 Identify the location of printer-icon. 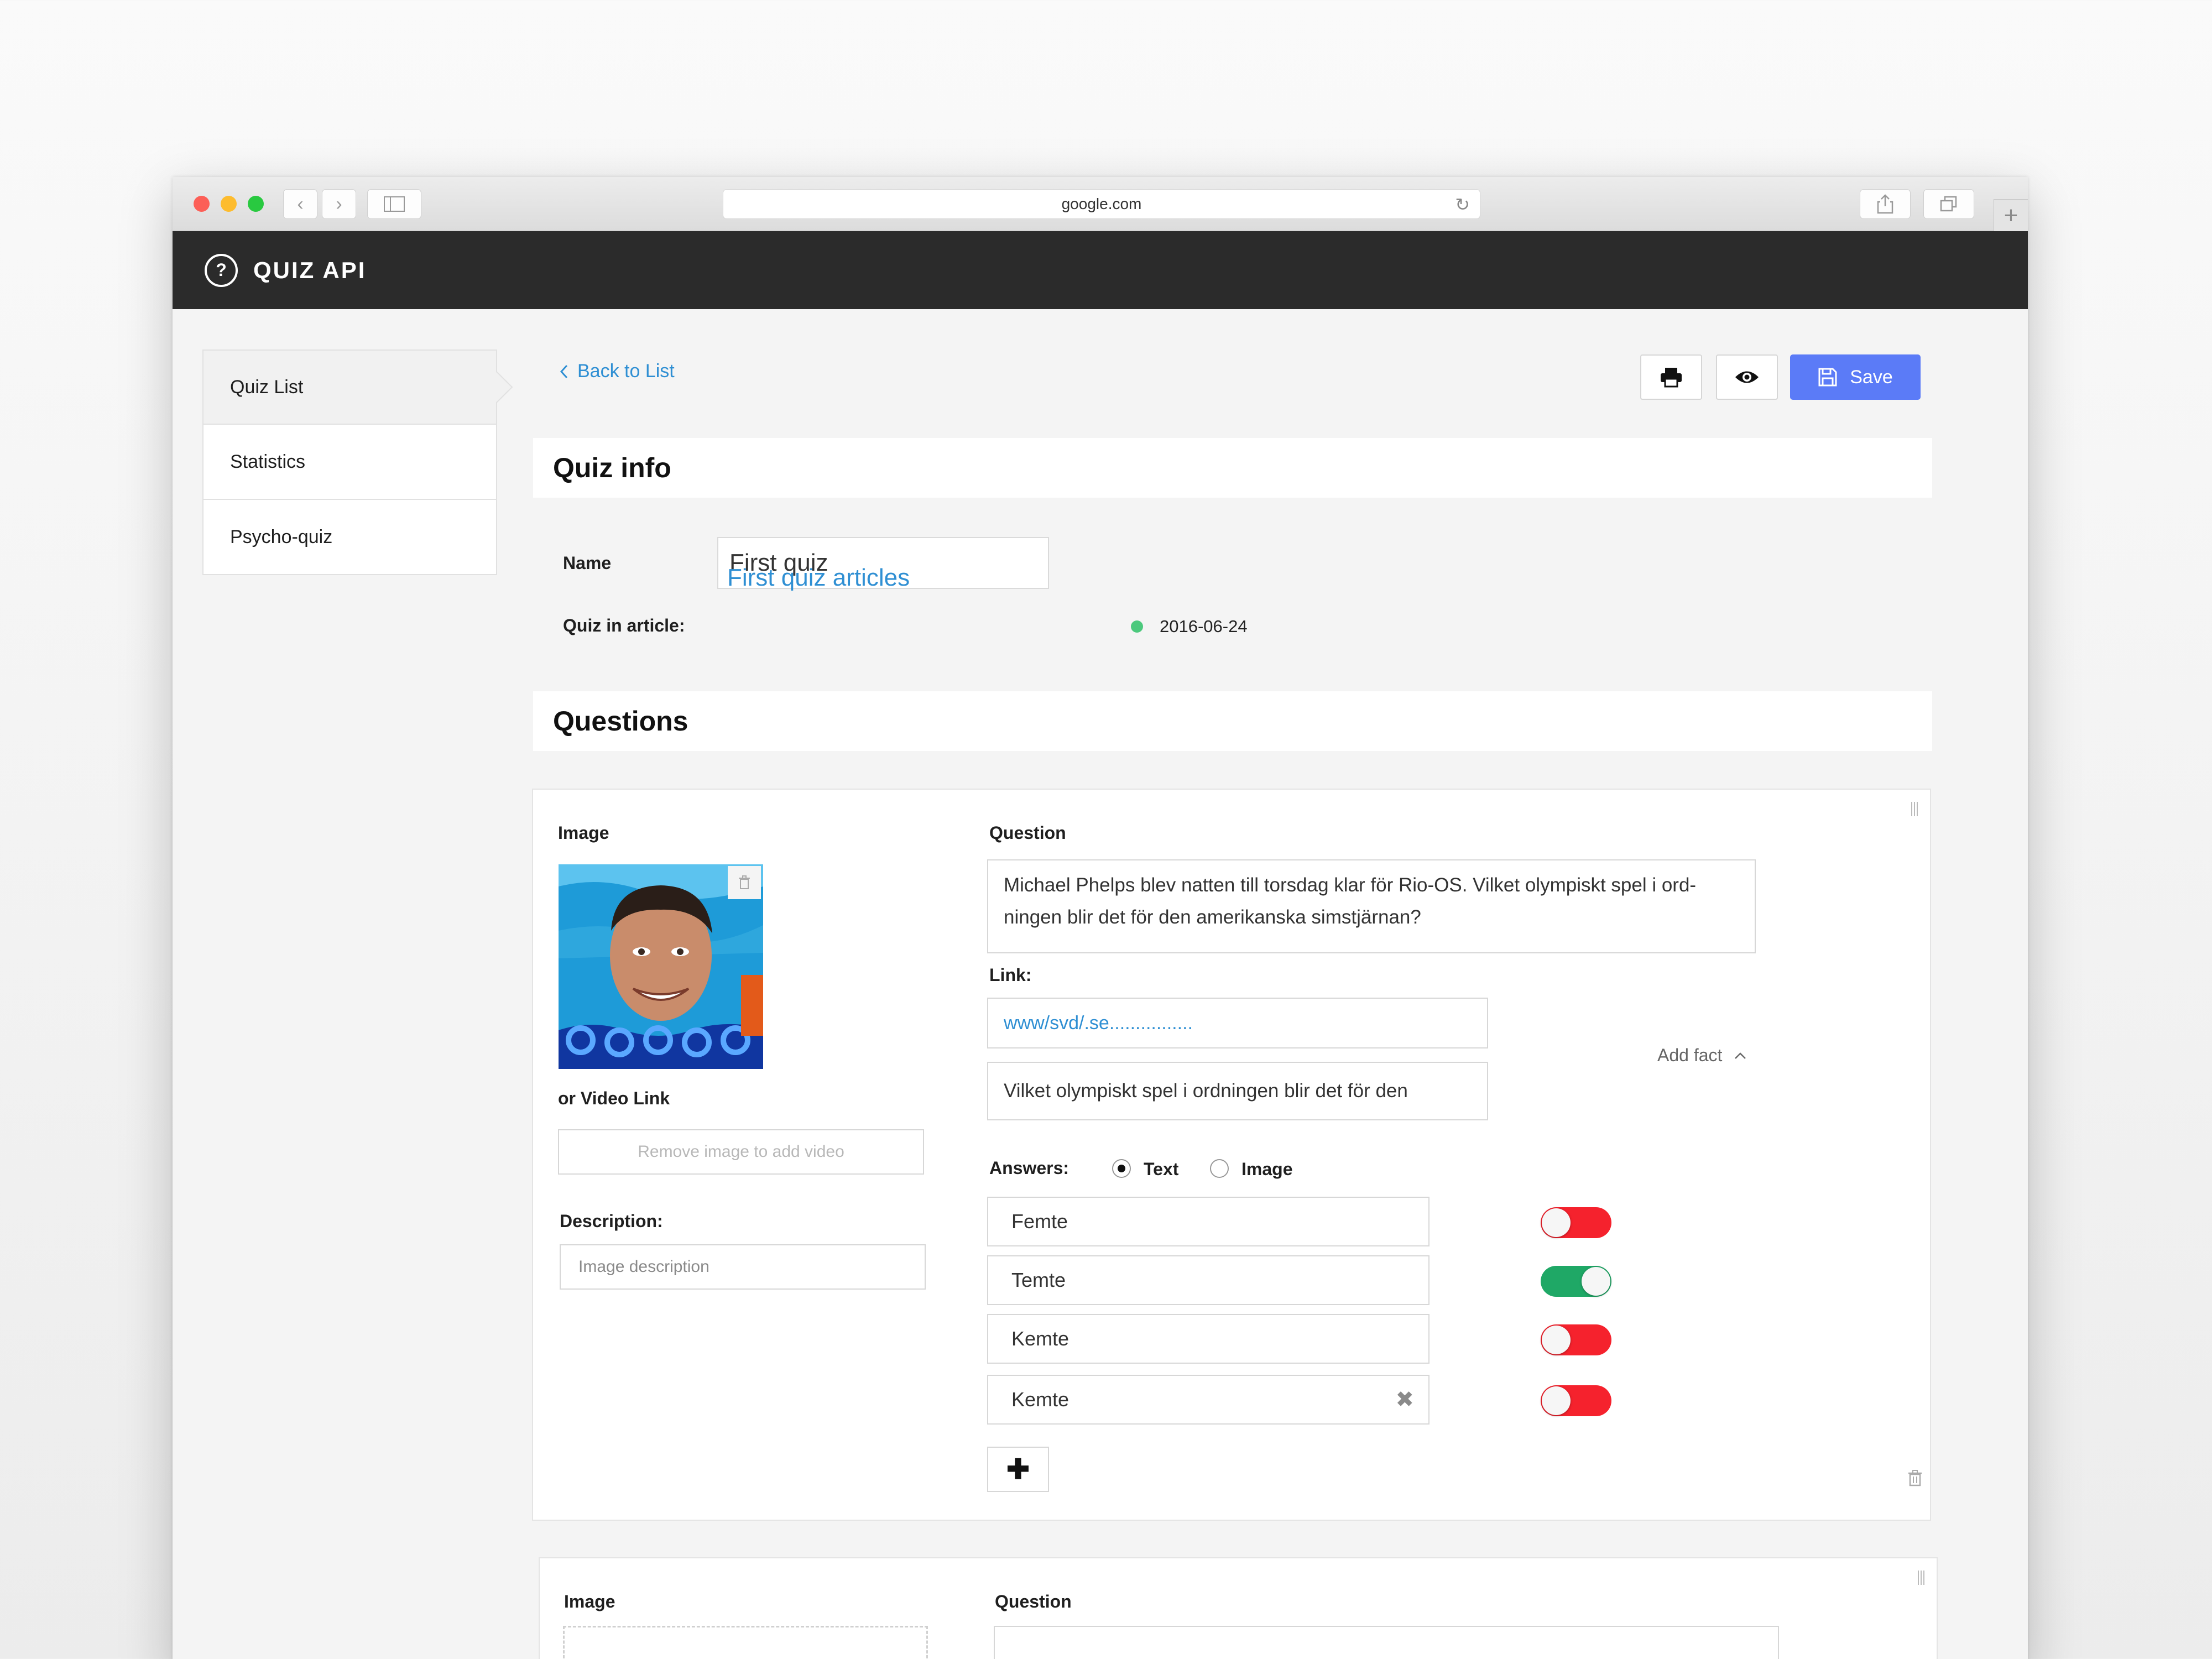
(1672, 378).